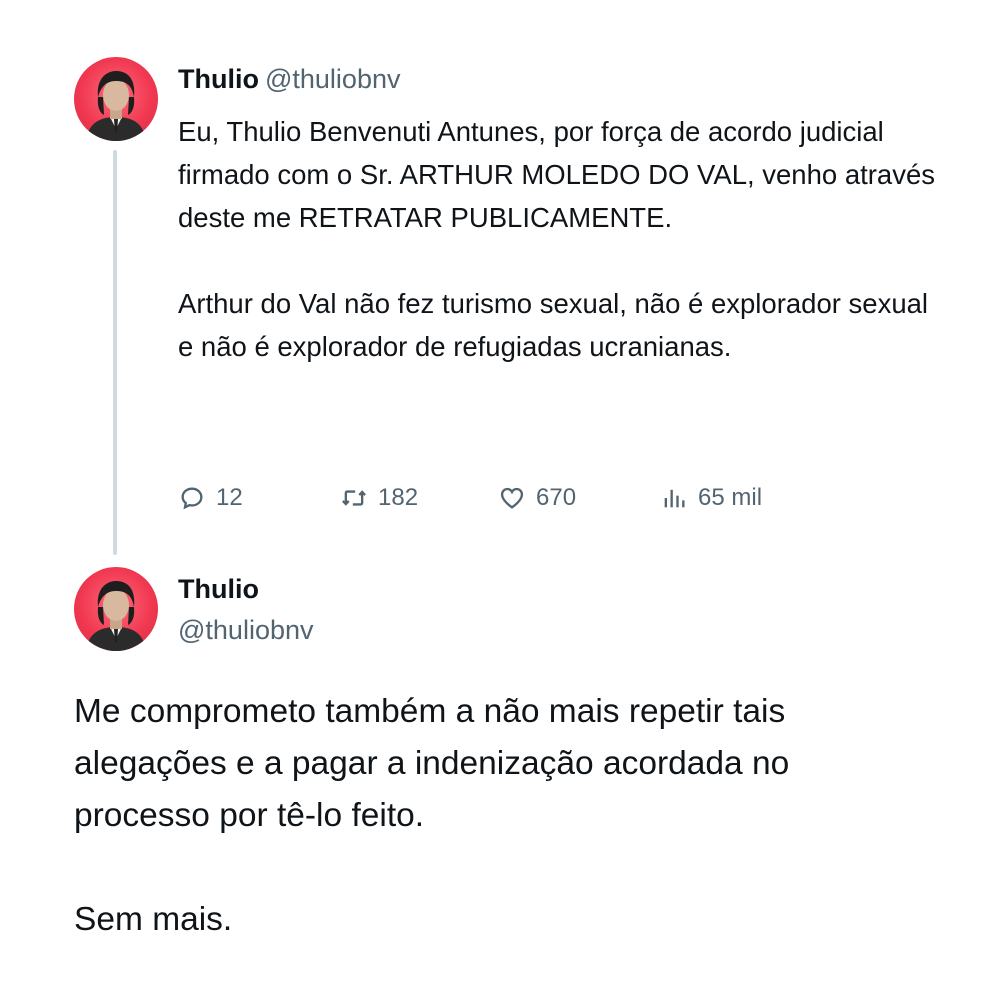  I want to click on like-count: 670, so click(556, 497).